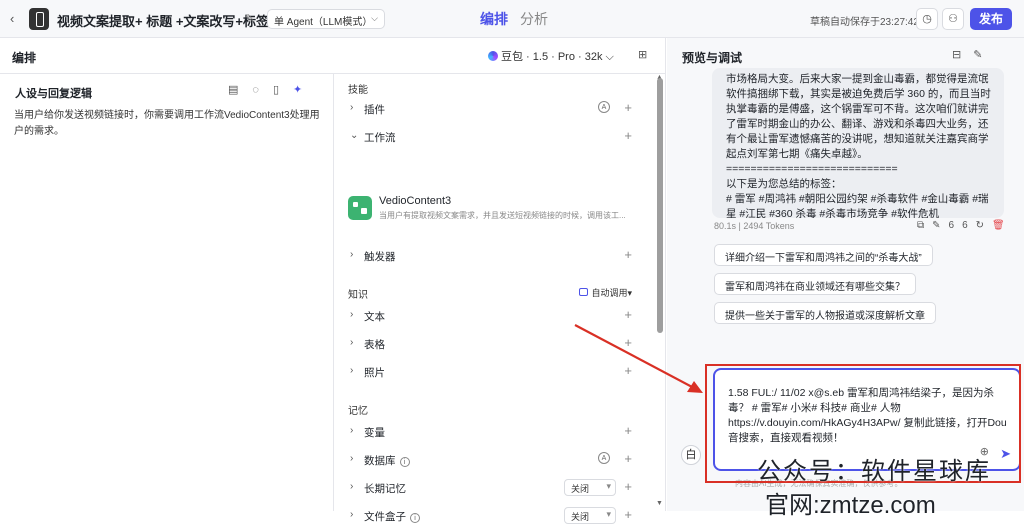 The image size is (1024, 527). Describe the element at coordinates (874, 471) in the screenshot. I see `watermark-line1: 公众号：软件星球库` at that location.